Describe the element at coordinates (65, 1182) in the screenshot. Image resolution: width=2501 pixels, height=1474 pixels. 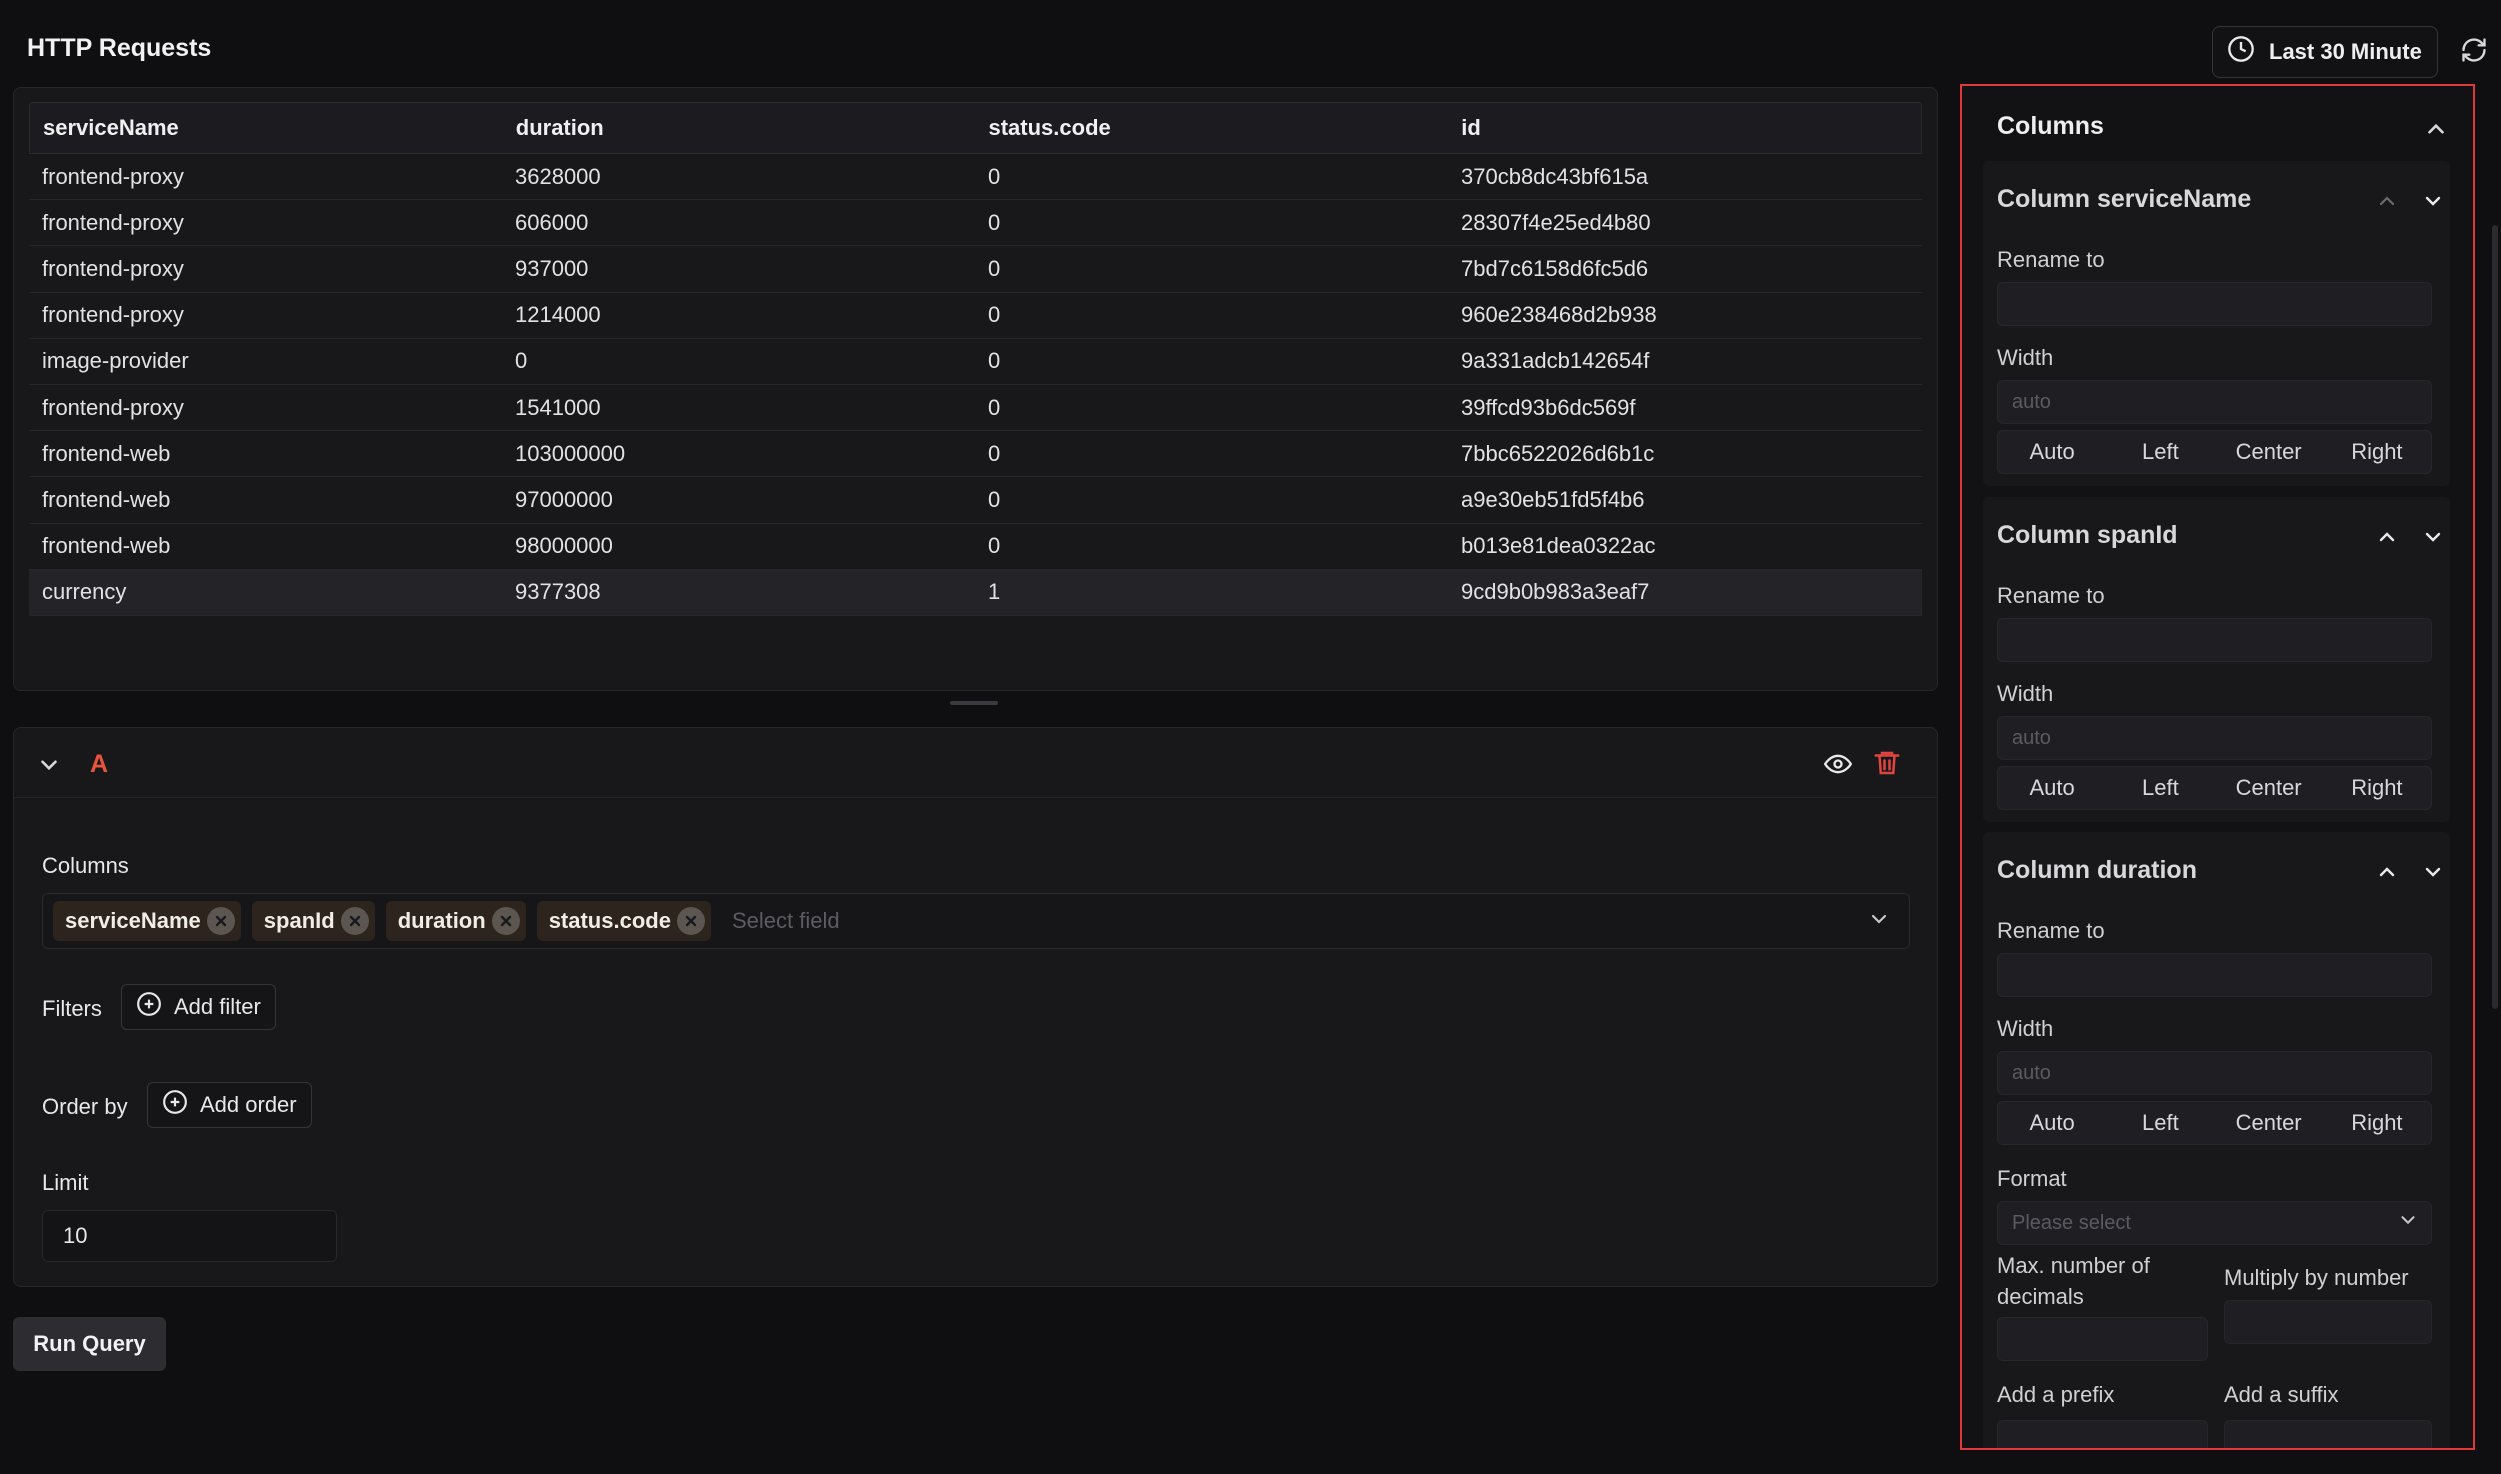
I see `limit-label: Limit` at that location.